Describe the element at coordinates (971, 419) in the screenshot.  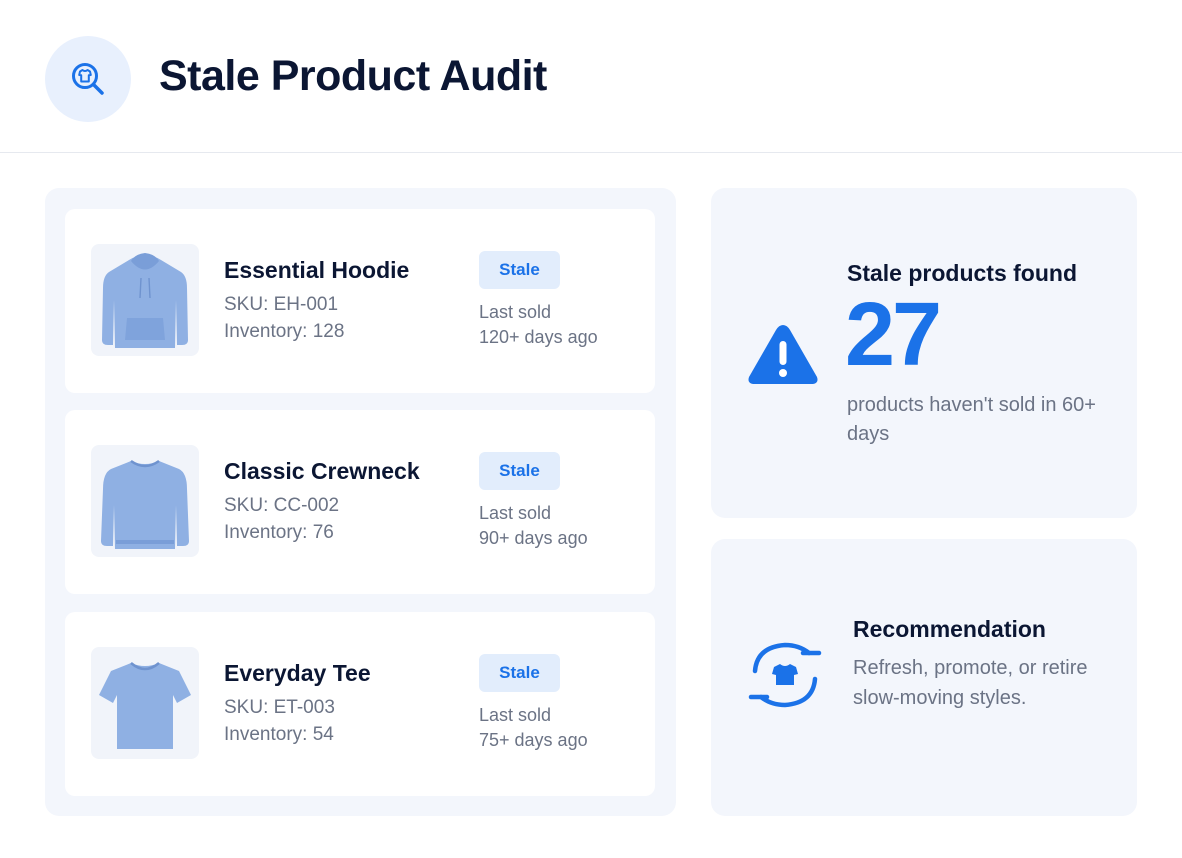
I see `stat-caption: products haven't sold in 60+ days` at that location.